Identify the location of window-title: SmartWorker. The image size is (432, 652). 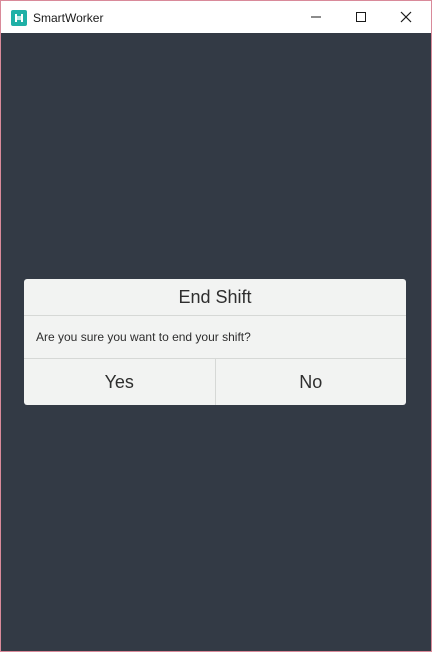
(68, 18).